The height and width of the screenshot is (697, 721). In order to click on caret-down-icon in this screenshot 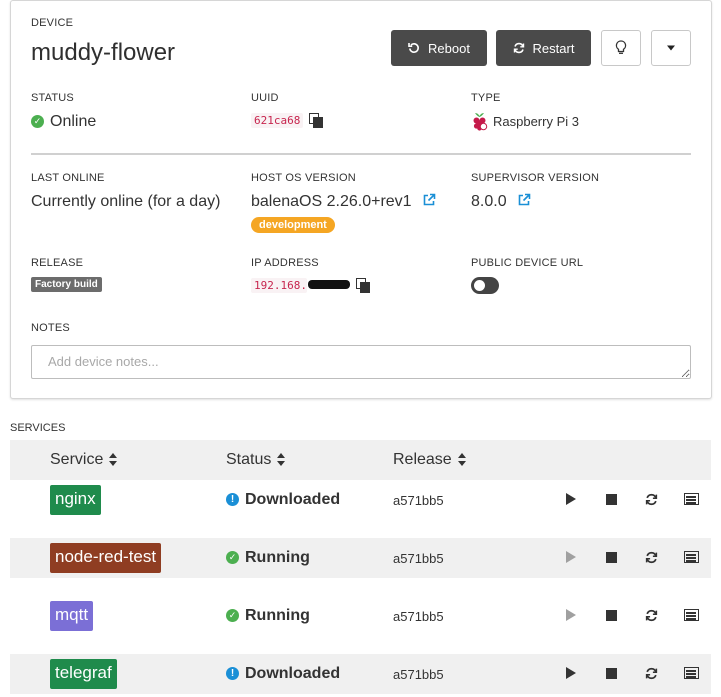, I will do `click(671, 48)`.